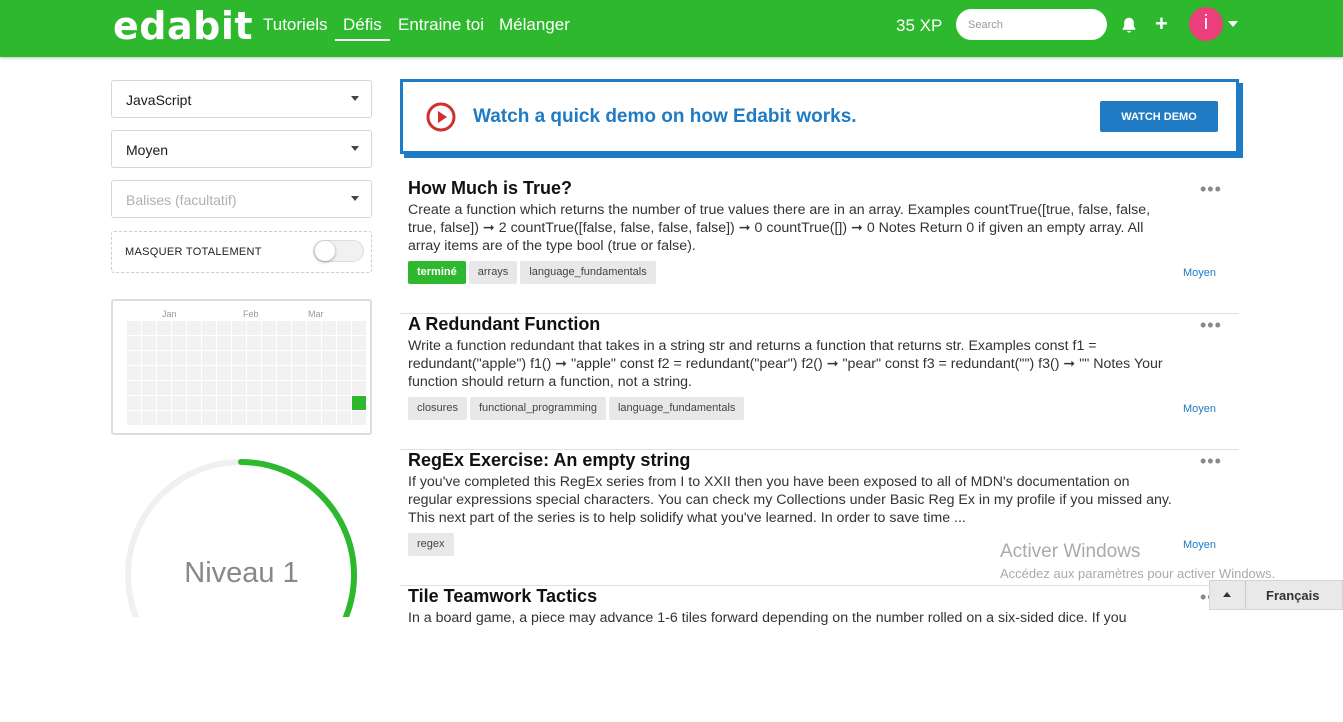  Describe the element at coordinates (502, 596) in the screenshot. I see `challenge-title: Tile Teamwork Tactics` at that location.